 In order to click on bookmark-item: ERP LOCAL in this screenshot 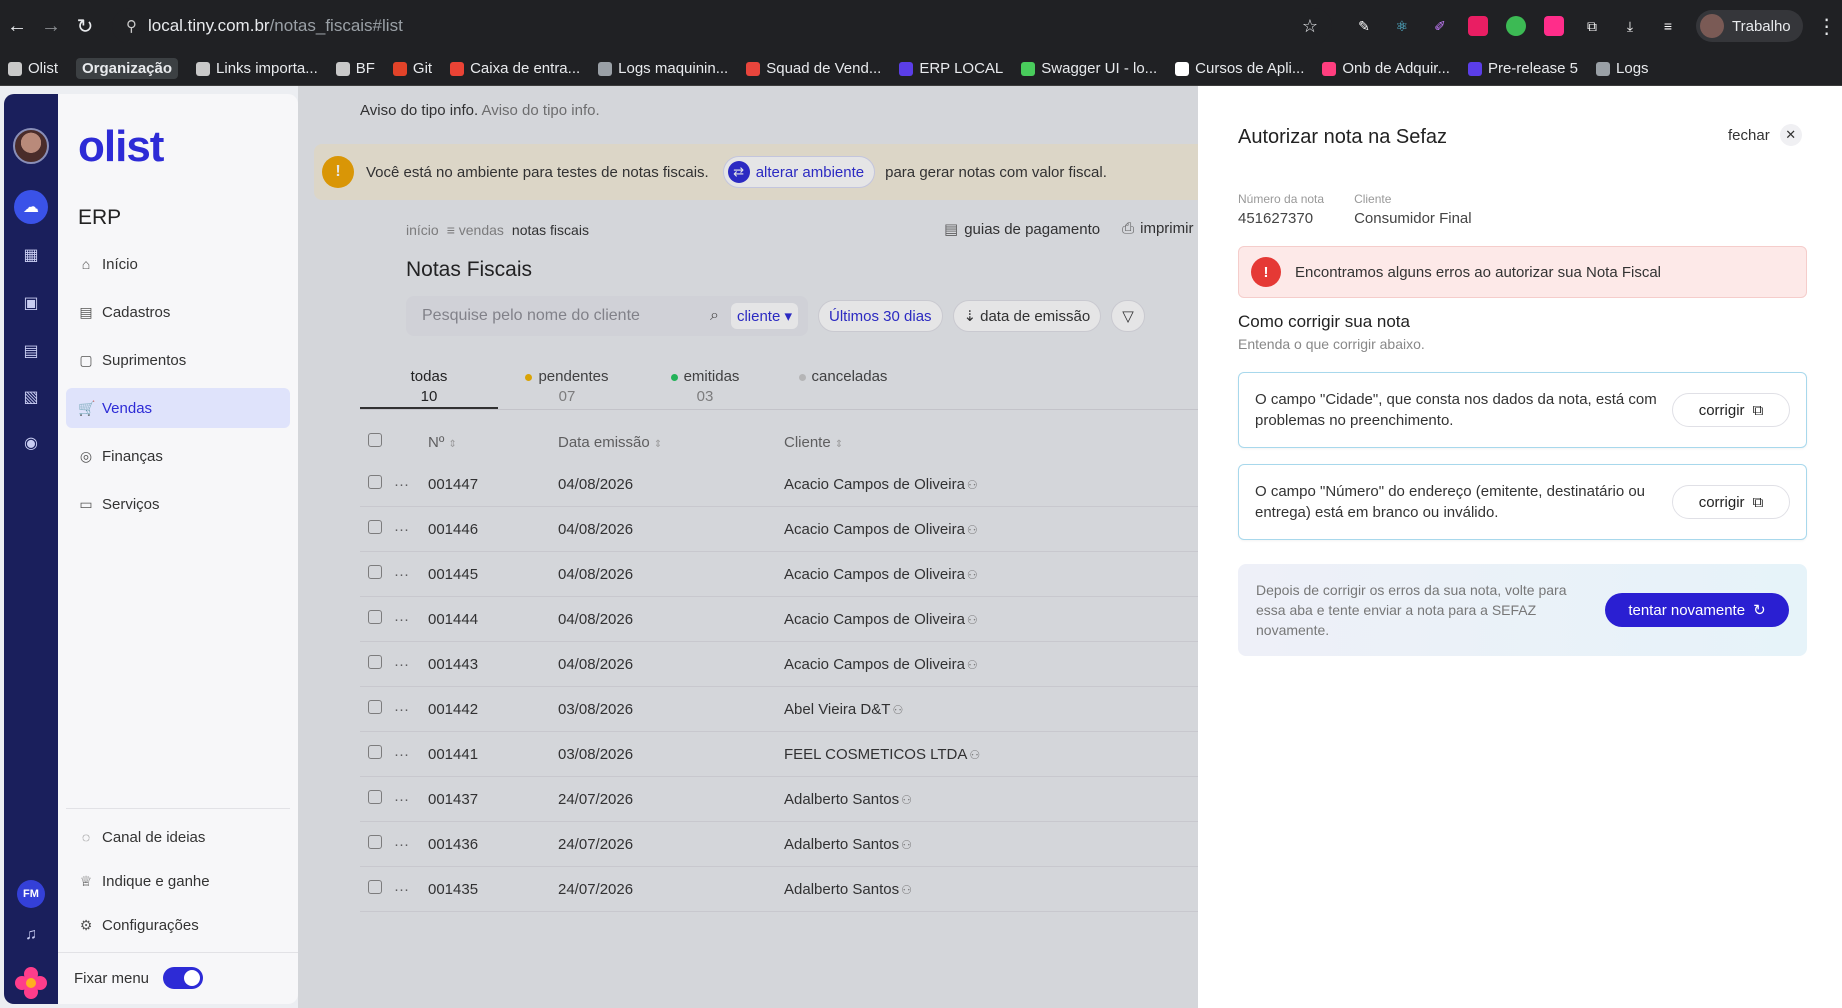, I will do `click(951, 68)`.